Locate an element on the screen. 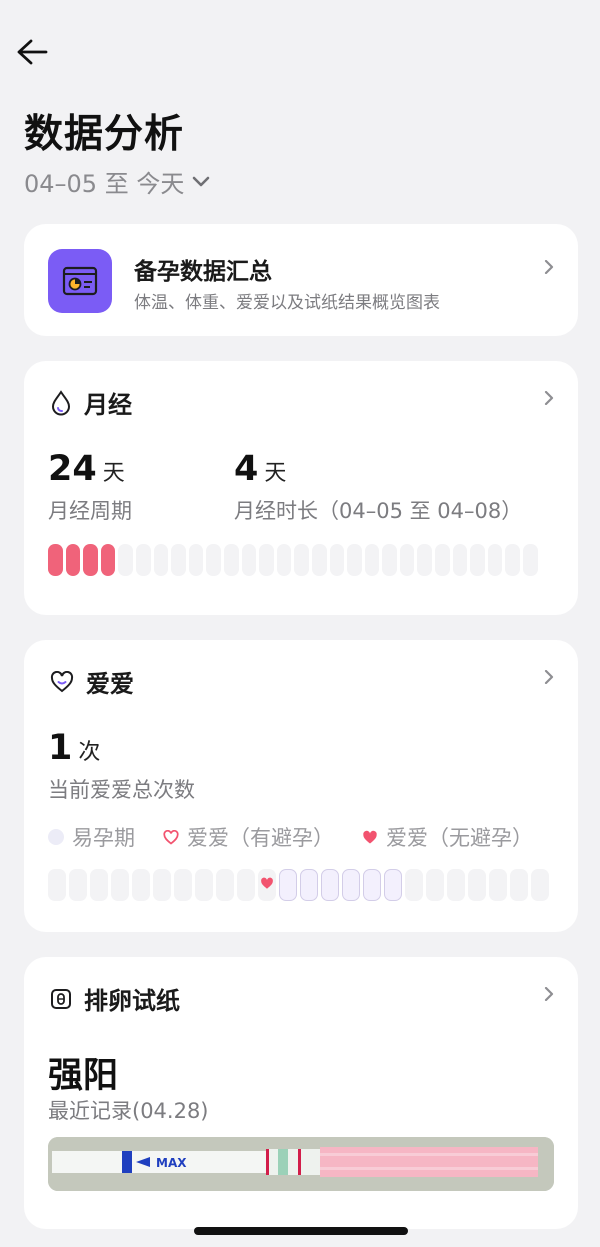  date-range-label: 04–05 至 今天 is located at coordinates (104, 184).